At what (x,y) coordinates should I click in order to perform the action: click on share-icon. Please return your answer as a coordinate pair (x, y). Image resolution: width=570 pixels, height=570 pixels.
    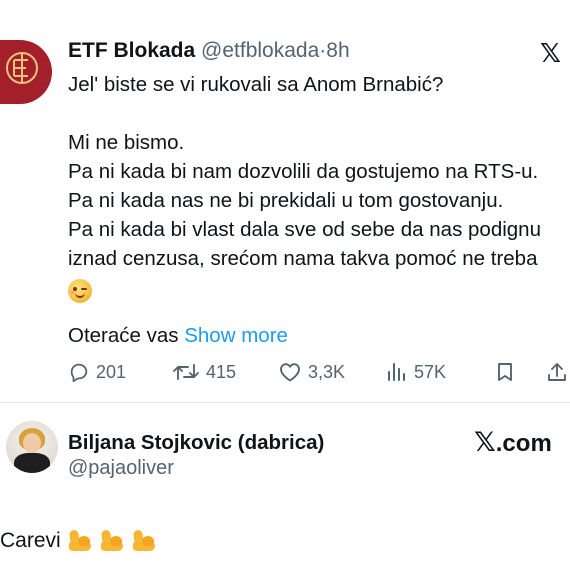
    Looking at the image, I should click on (557, 372).